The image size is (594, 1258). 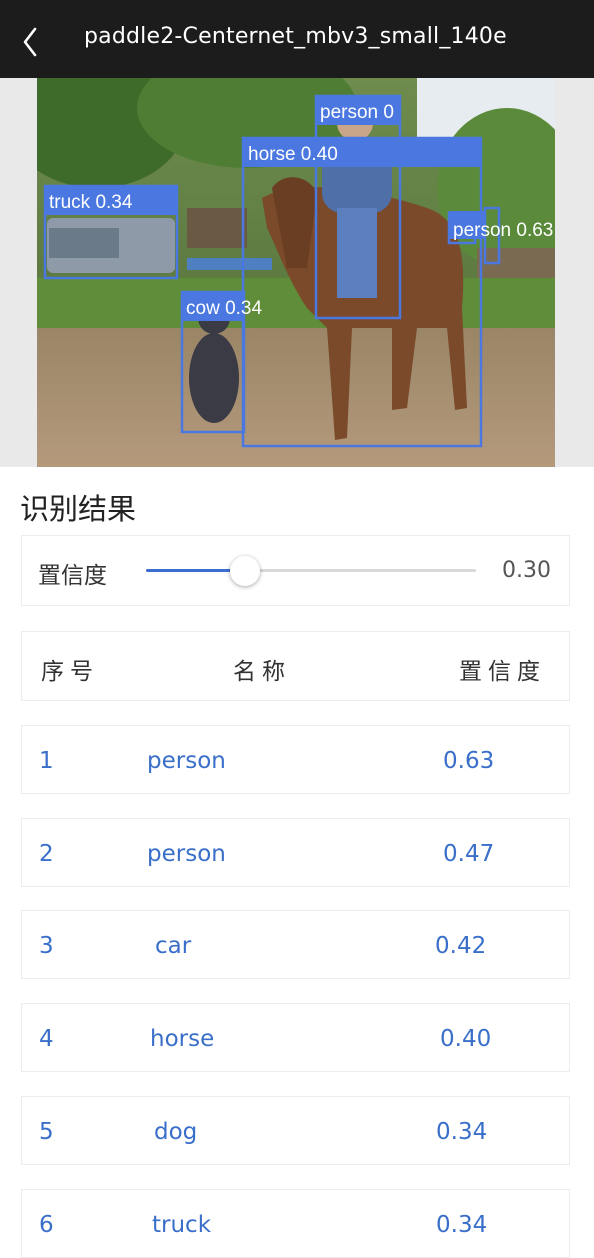 What do you see at coordinates (262, 672) in the screenshot?
I see `column-header-name: 名称` at bounding box center [262, 672].